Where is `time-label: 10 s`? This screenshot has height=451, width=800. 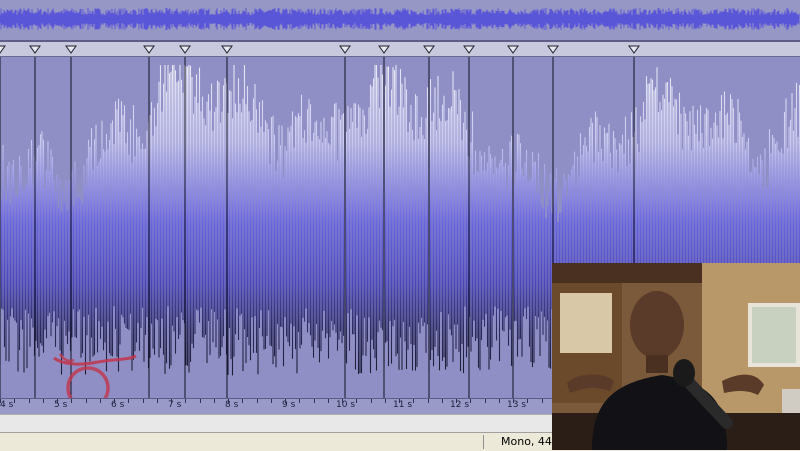
time-label: 10 s is located at coordinates (346, 405).